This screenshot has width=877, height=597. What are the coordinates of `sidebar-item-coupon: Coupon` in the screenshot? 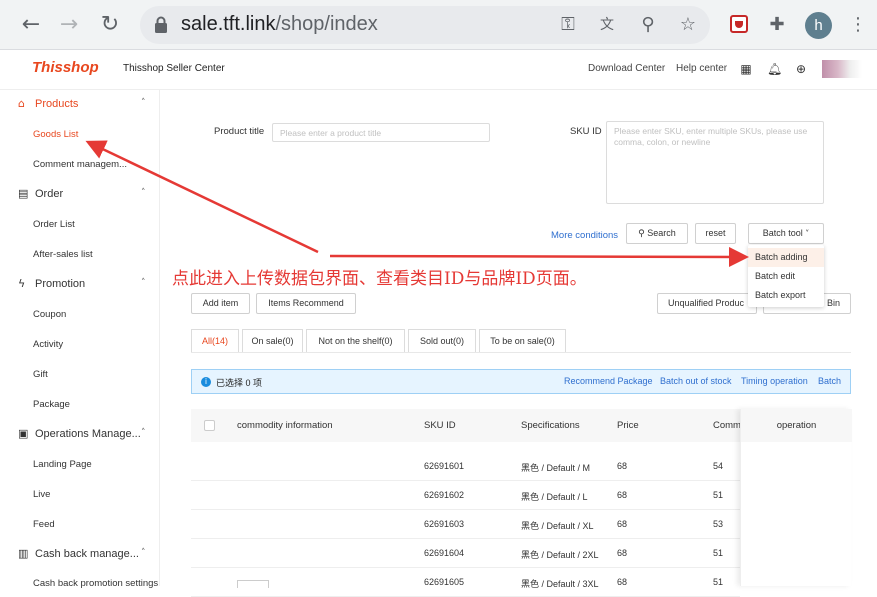 It's located at (49, 314).